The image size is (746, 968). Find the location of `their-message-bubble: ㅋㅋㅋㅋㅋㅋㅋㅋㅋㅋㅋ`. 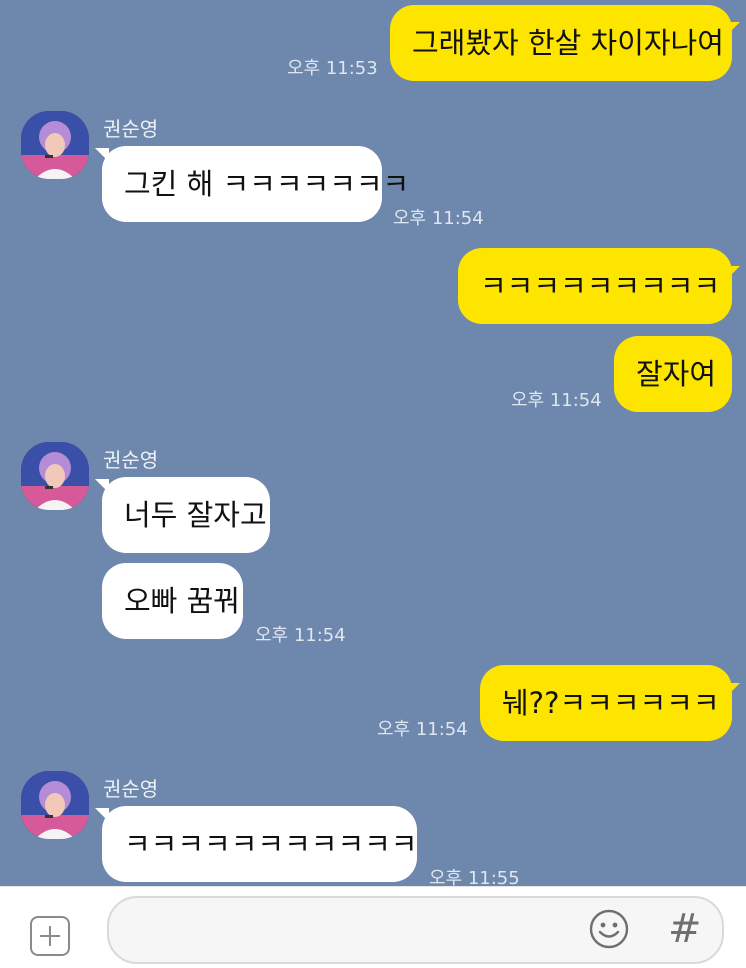

their-message-bubble: ㅋㅋㅋㅋㅋㅋㅋㅋㅋㅋㅋ is located at coordinates (259, 844).